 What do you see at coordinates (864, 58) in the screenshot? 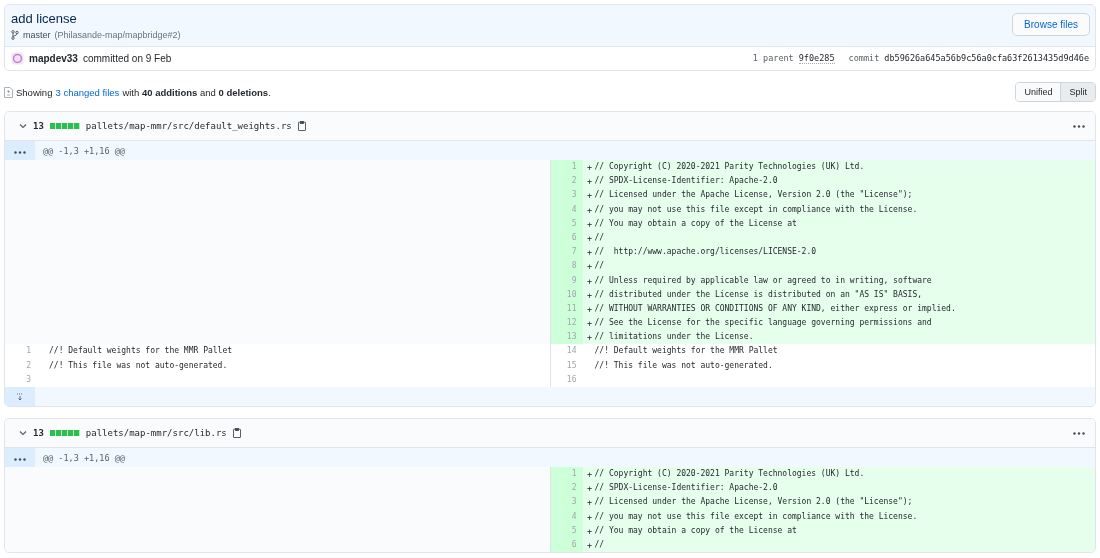
I see `commit-label: commit` at bounding box center [864, 58].